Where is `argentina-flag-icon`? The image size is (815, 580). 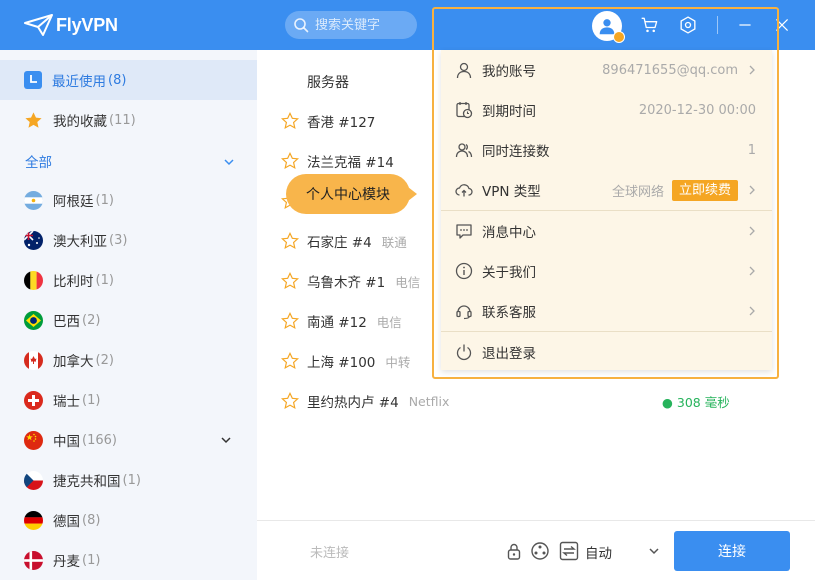
argentina-flag-icon is located at coordinates (33, 200).